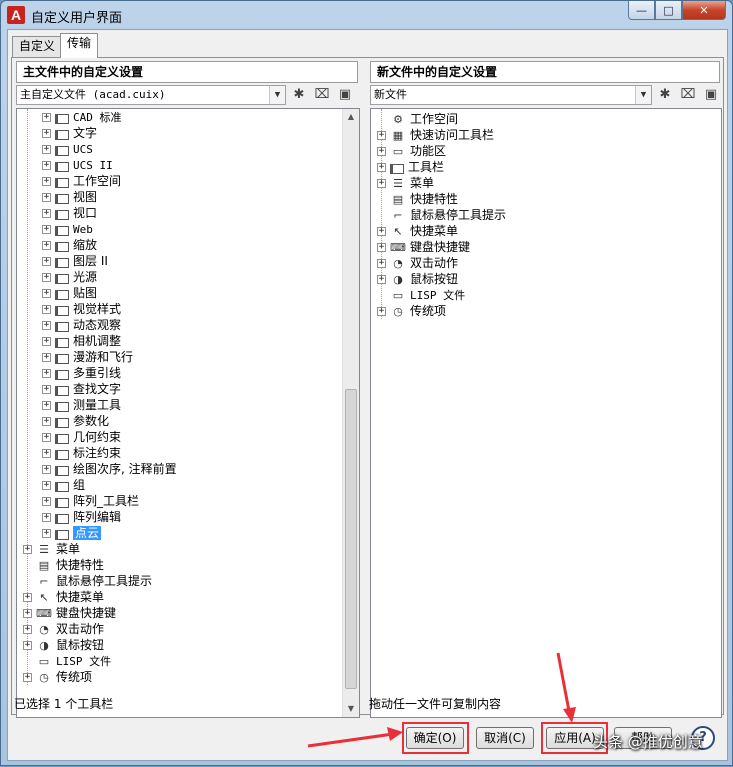 The height and width of the screenshot is (767, 733). What do you see at coordinates (79, 45) in the screenshot?
I see `tab-transfer: 传输` at bounding box center [79, 45].